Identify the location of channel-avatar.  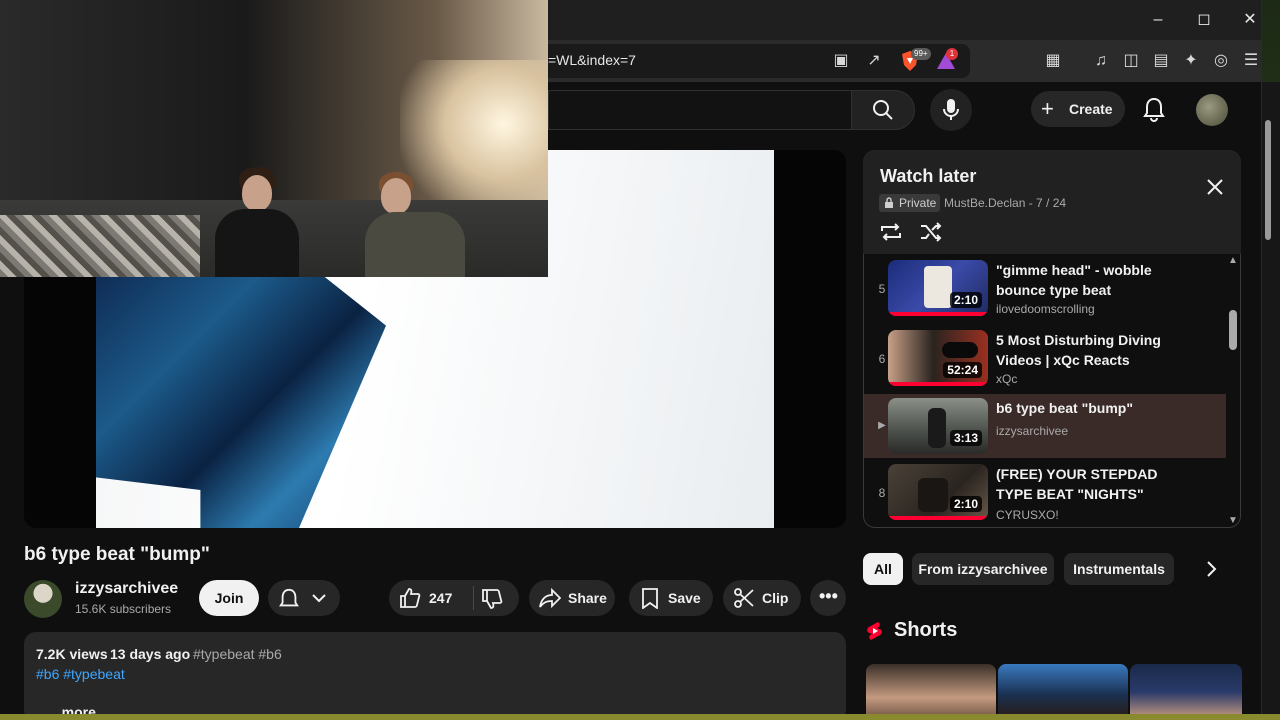
(43, 599).